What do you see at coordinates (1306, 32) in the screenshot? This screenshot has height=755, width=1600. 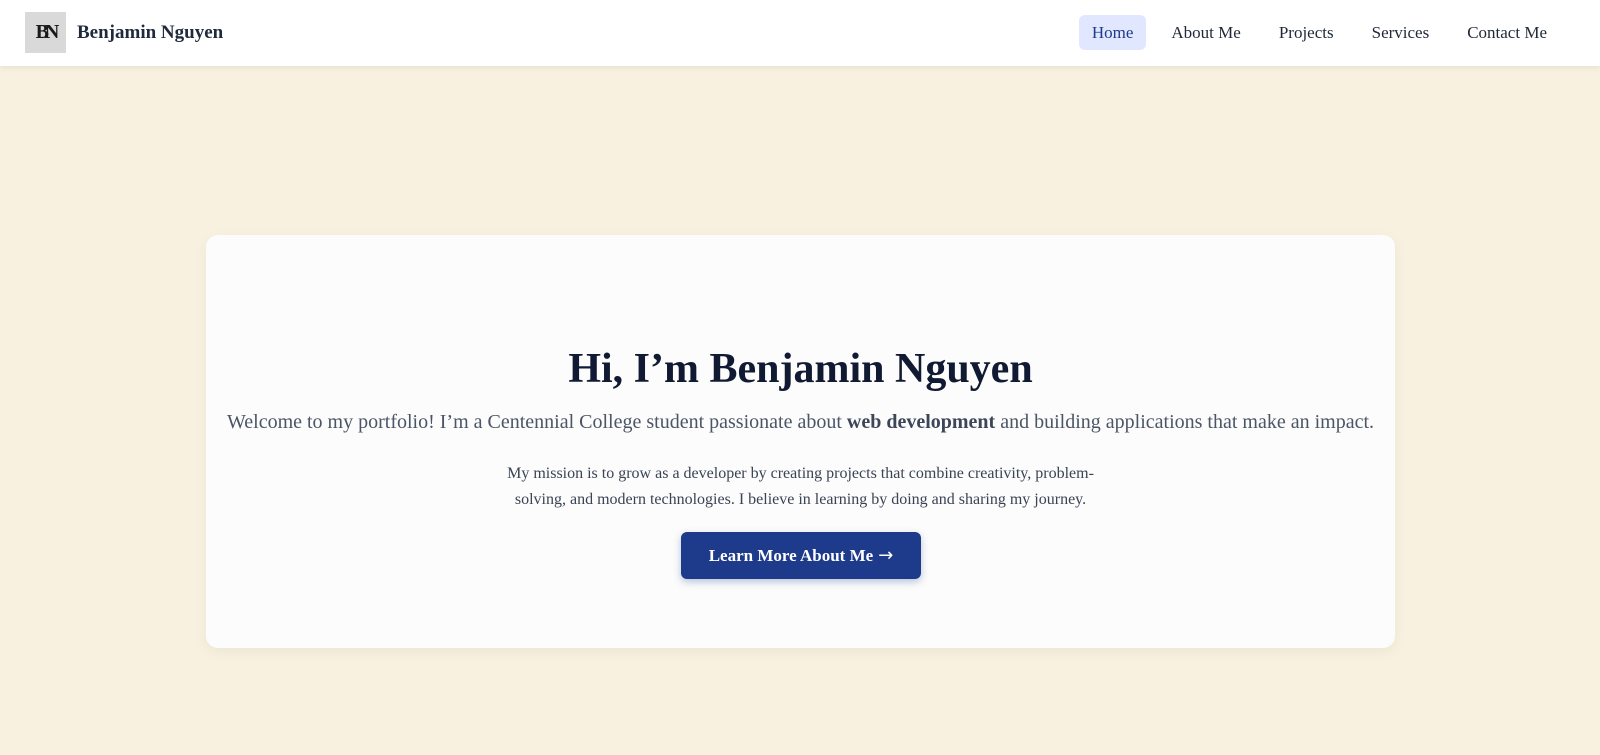 I see `nav-link-projects: Projects` at bounding box center [1306, 32].